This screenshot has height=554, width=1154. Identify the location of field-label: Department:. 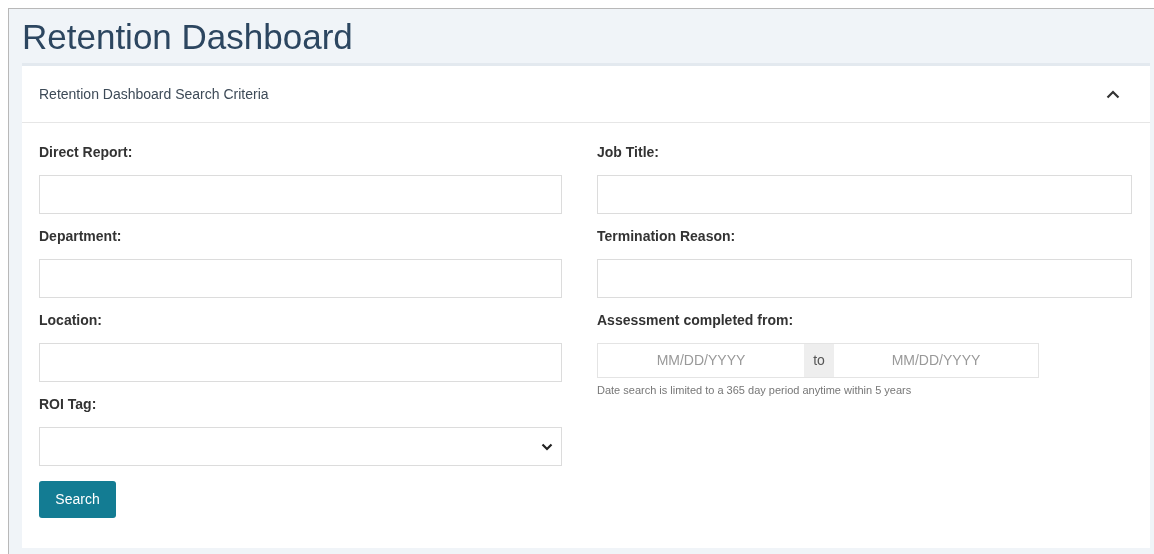
(81, 236).